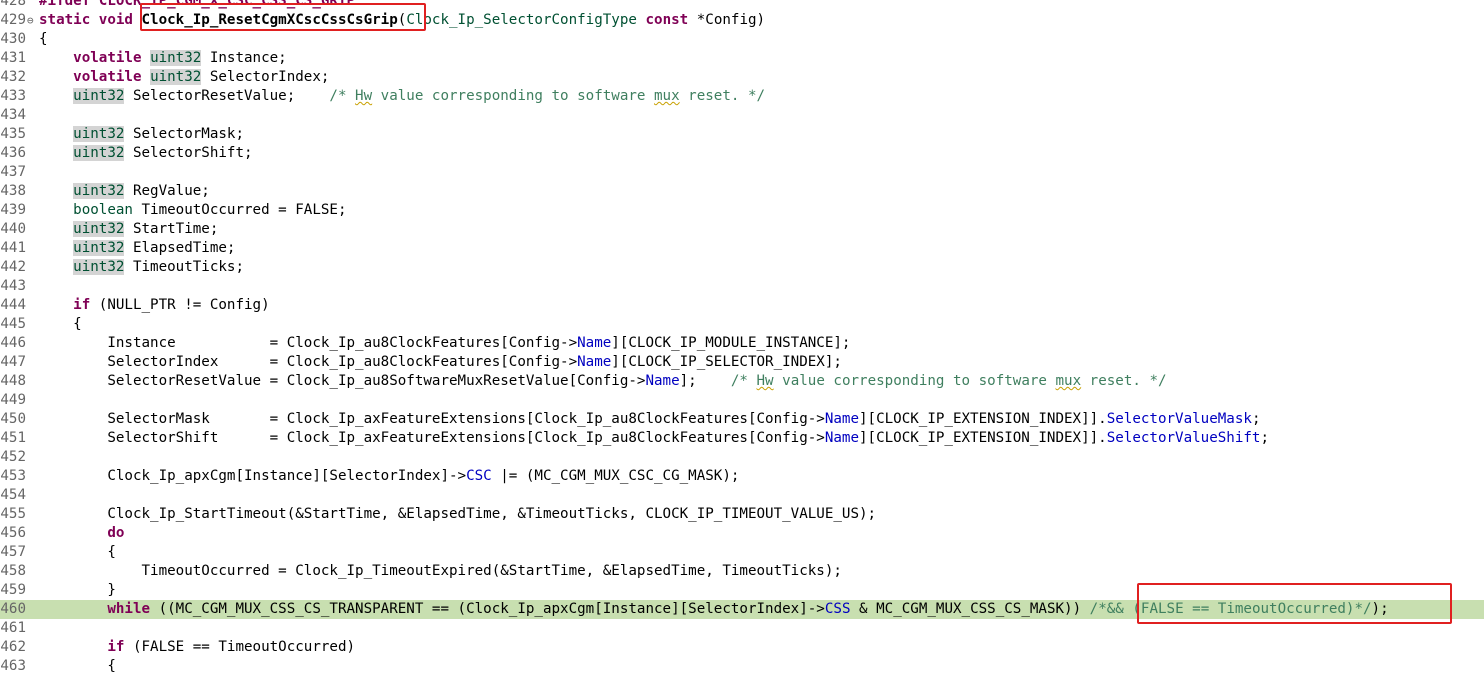 This screenshot has width=1484, height=676. Describe the element at coordinates (742, 191) in the screenshot. I see `code-line: 438 uint32 RegValue;` at that location.